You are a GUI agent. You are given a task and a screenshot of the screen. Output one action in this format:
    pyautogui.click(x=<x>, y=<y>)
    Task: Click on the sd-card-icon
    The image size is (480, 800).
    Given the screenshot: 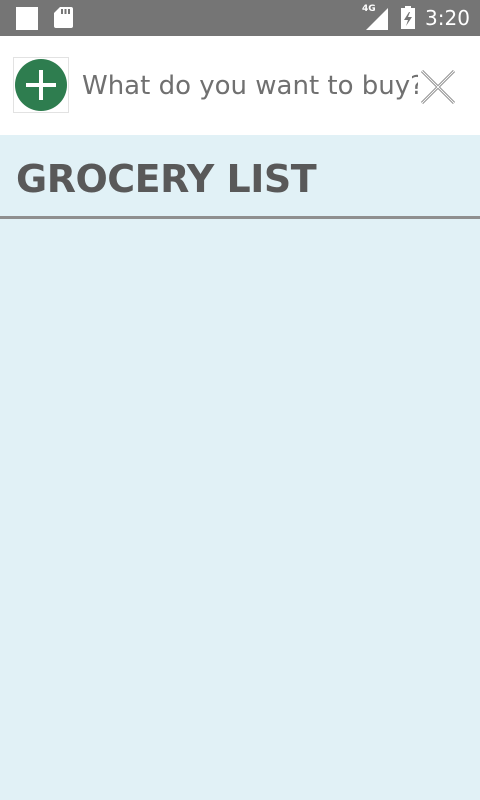 What is the action you would take?
    pyautogui.click(x=63, y=17)
    